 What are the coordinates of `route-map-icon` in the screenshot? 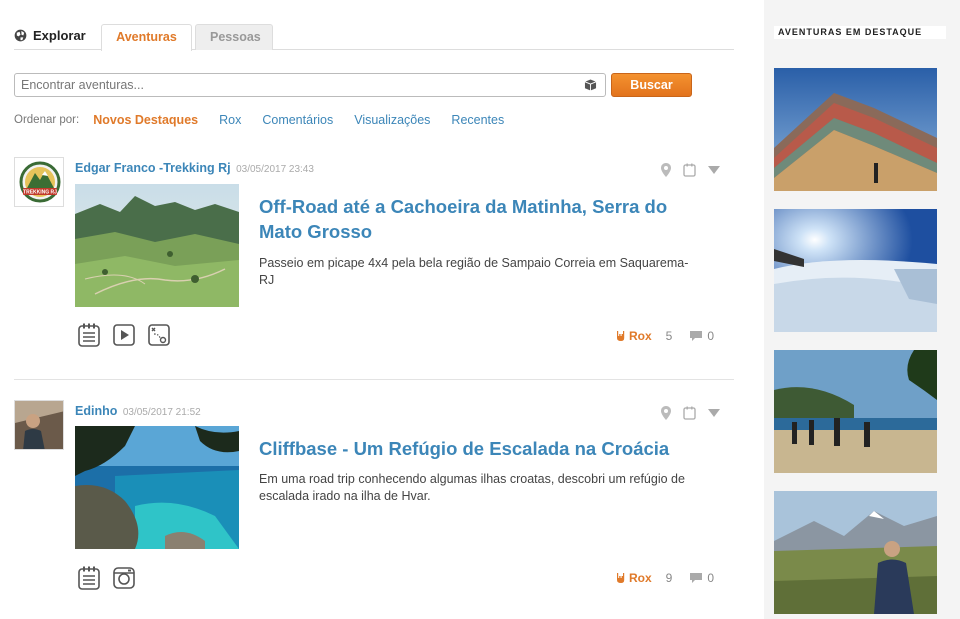 It's located at (159, 335).